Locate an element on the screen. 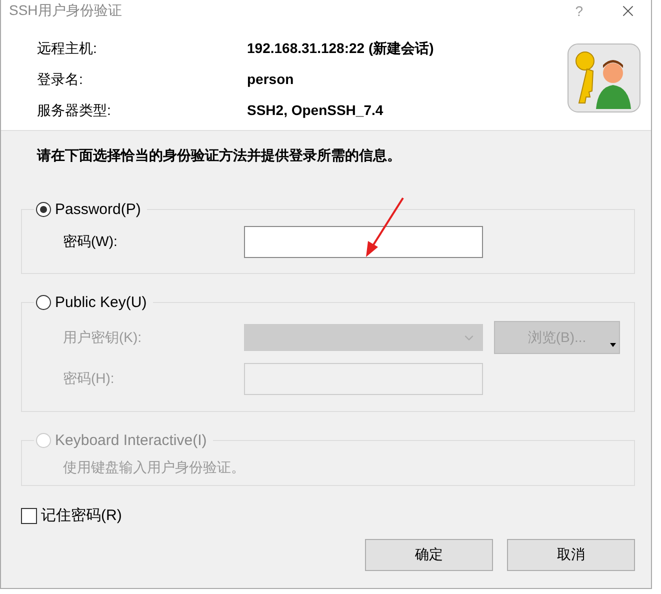 This screenshot has height=594, width=661. dialog-button: 取消 is located at coordinates (571, 555).